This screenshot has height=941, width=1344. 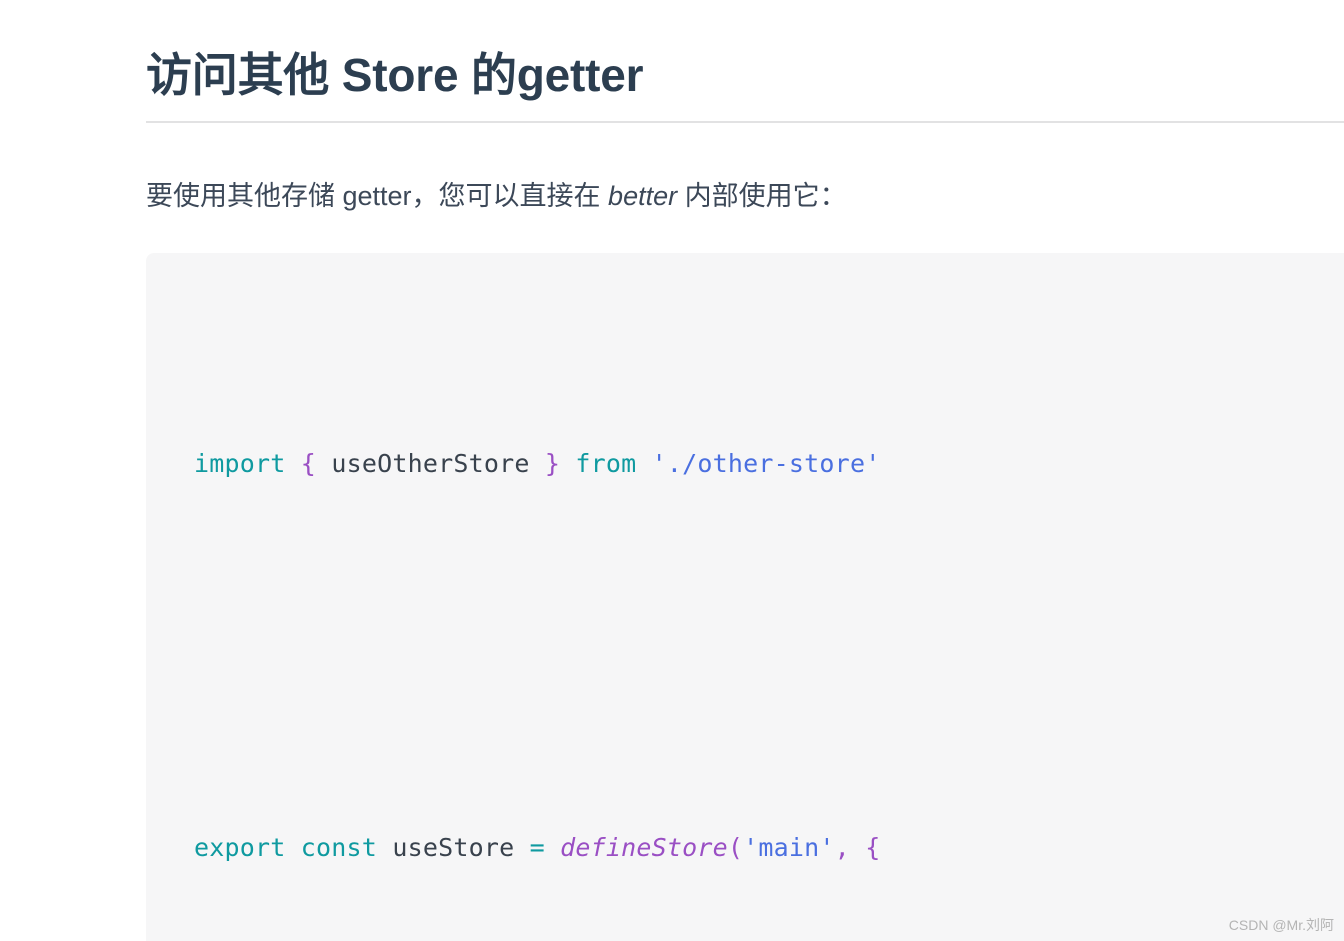 I want to click on token-string-module-path: './other-store', so click(x=766, y=463).